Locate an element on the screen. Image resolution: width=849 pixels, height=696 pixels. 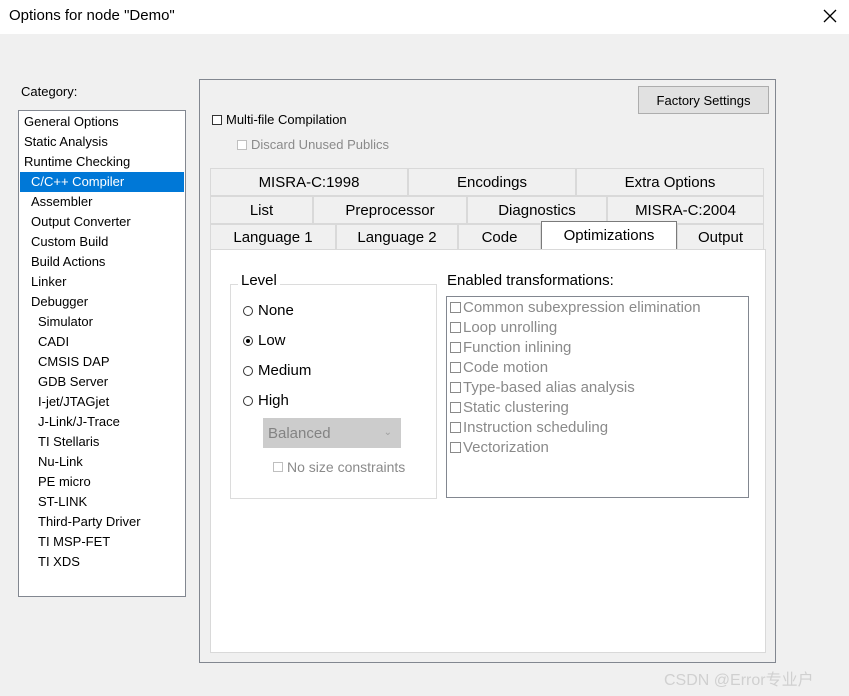
level-label: Level is located at coordinates (259, 280).